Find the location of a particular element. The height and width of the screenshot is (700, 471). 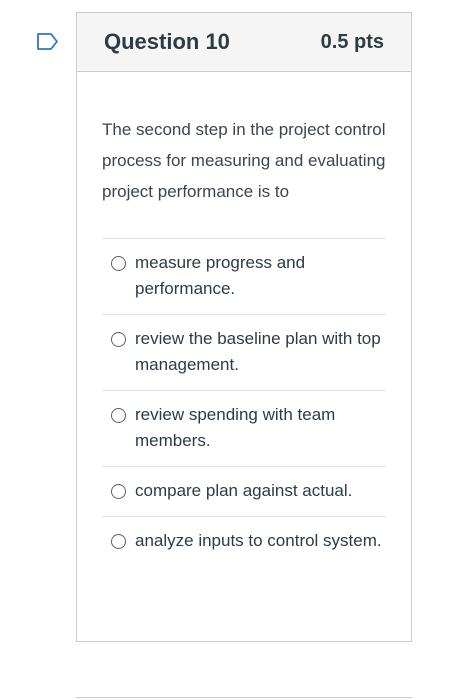

question-points: 0.5 pts is located at coordinates (352, 41).